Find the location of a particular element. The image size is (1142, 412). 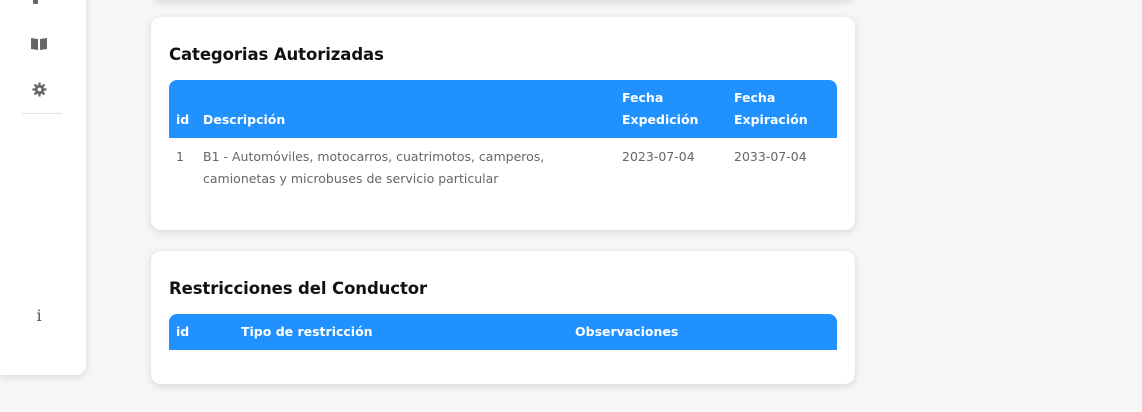

book-icon is located at coordinates (39, 44).